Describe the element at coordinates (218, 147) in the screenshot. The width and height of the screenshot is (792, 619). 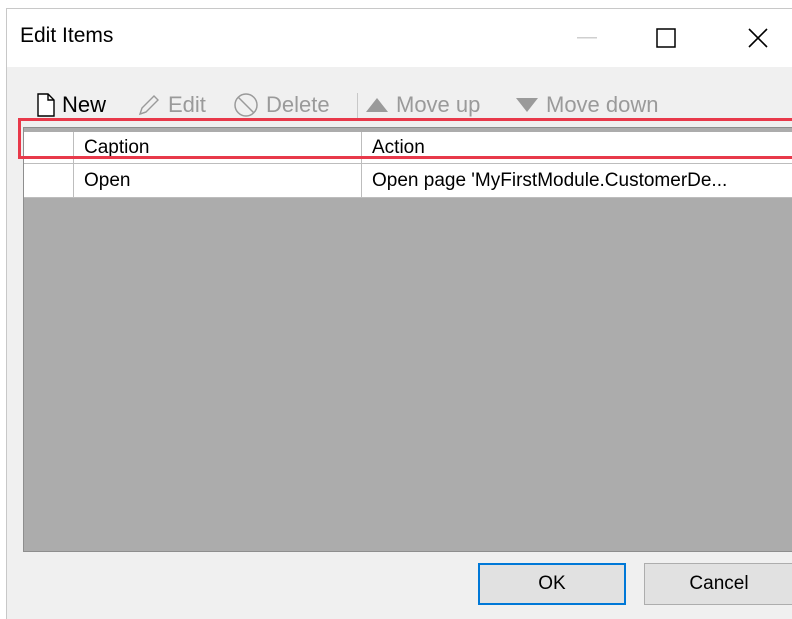
I see `column-header-caption: Caption` at that location.